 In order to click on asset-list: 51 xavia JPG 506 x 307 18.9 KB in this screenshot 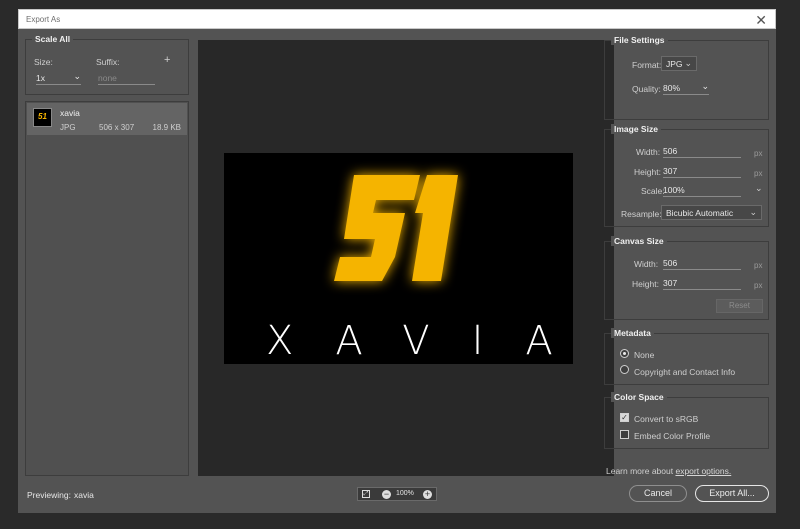, I will do `click(107, 288)`.